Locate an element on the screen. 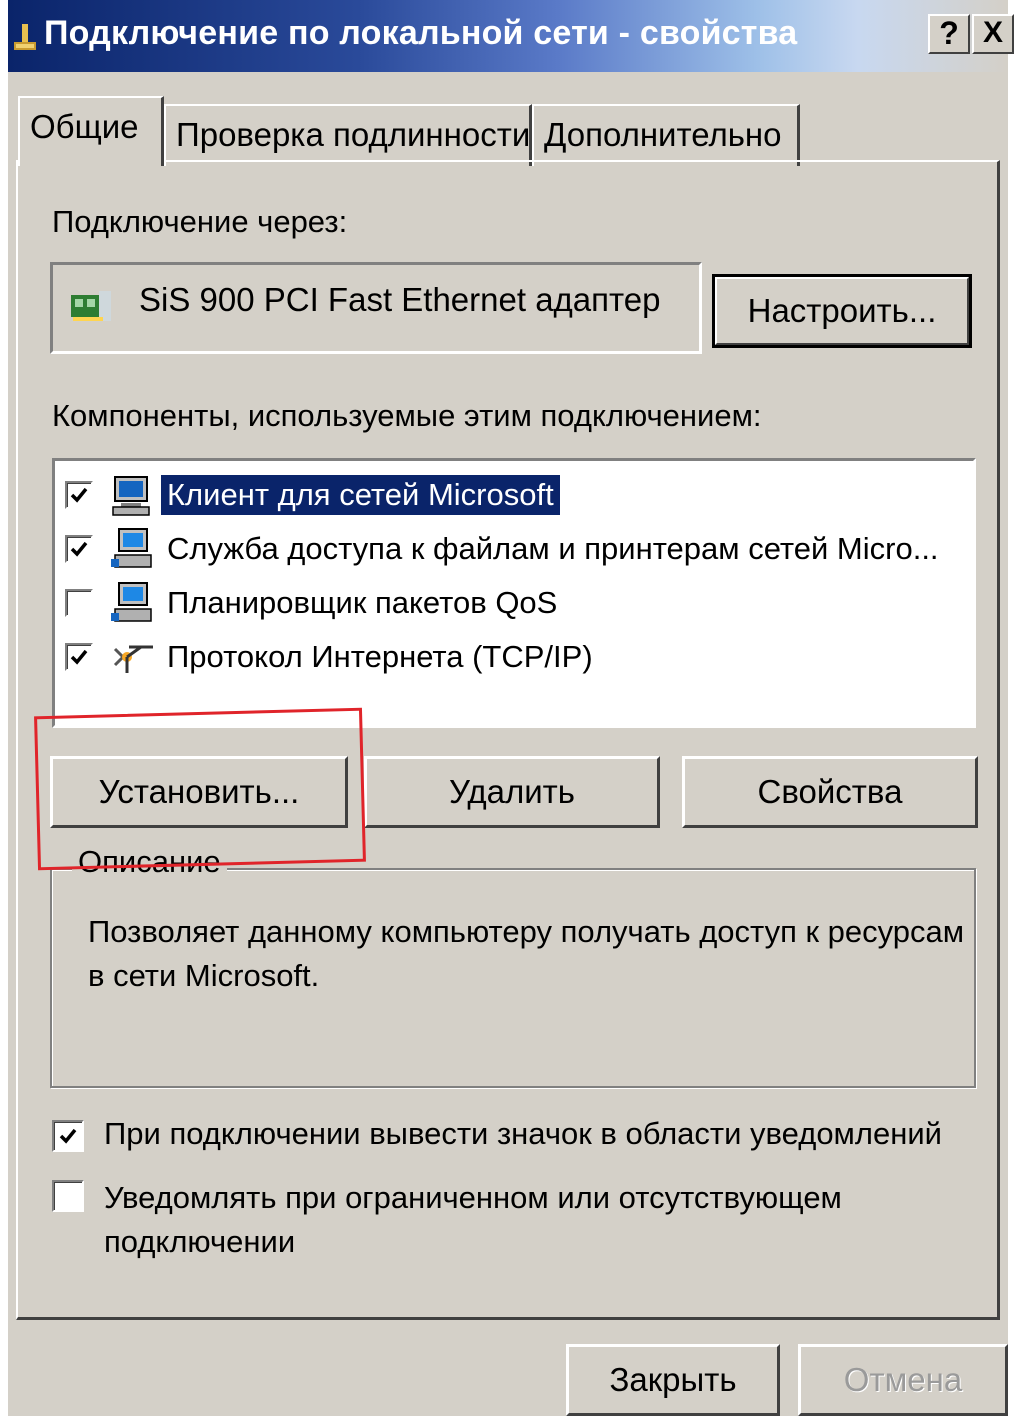 The height and width of the screenshot is (1416, 1016). notify-checkbox is located at coordinates (68, 1196).